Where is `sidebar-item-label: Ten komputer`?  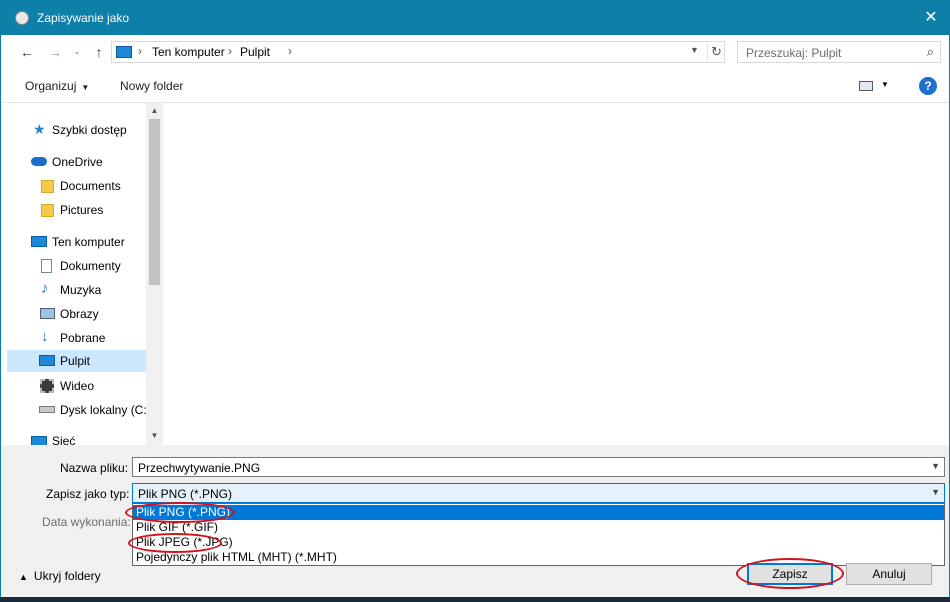 sidebar-item-label: Ten komputer is located at coordinates (88, 242).